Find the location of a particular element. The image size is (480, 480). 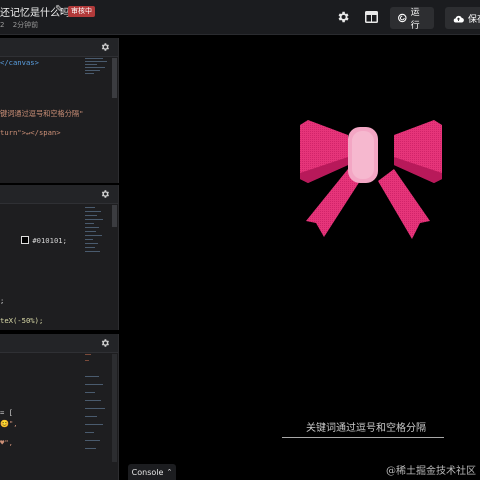

save-label: 保存 is located at coordinates (474, 19).